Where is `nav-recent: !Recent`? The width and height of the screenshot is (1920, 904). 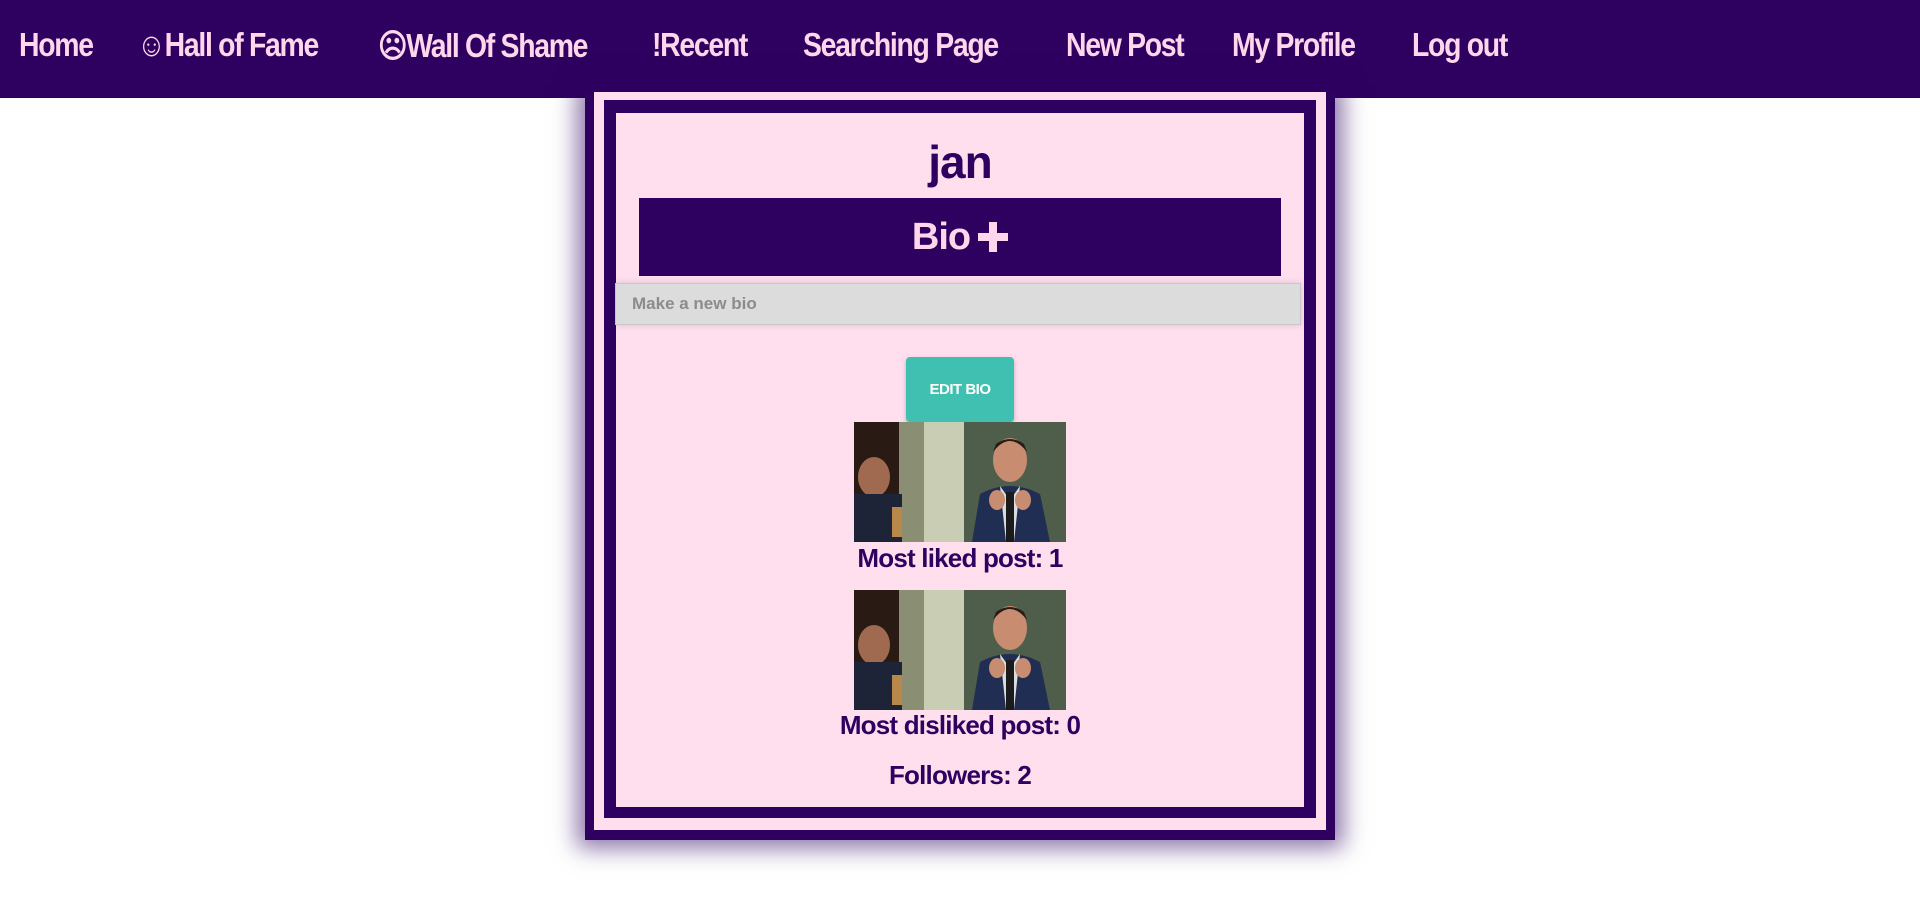
nav-recent: !Recent is located at coordinates (700, 45).